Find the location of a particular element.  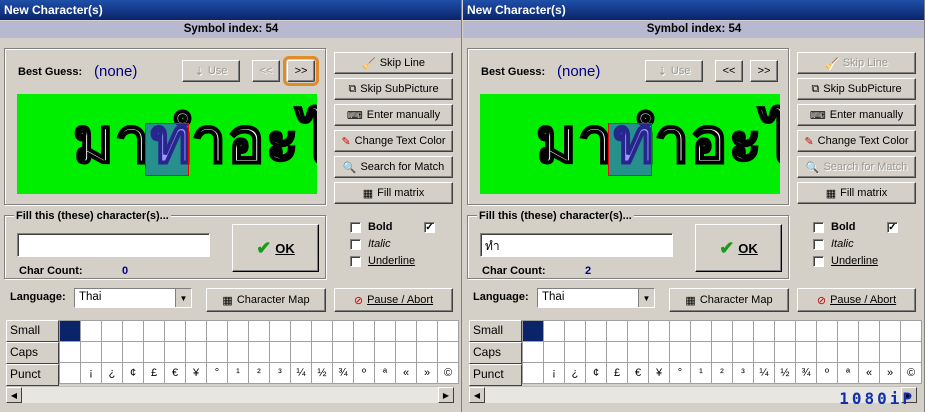

char-cell: ³ is located at coordinates (743, 373).